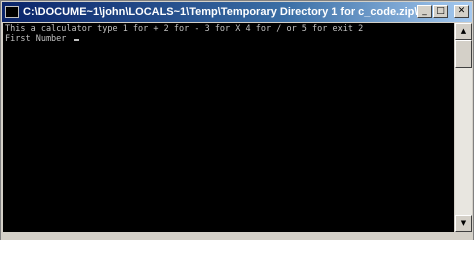 The height and width of the screenshot is (268, 474). What do you see at coordinates (76, 40) in the screenshot?
I see `text-cursor` at bounding box center [76, 40].